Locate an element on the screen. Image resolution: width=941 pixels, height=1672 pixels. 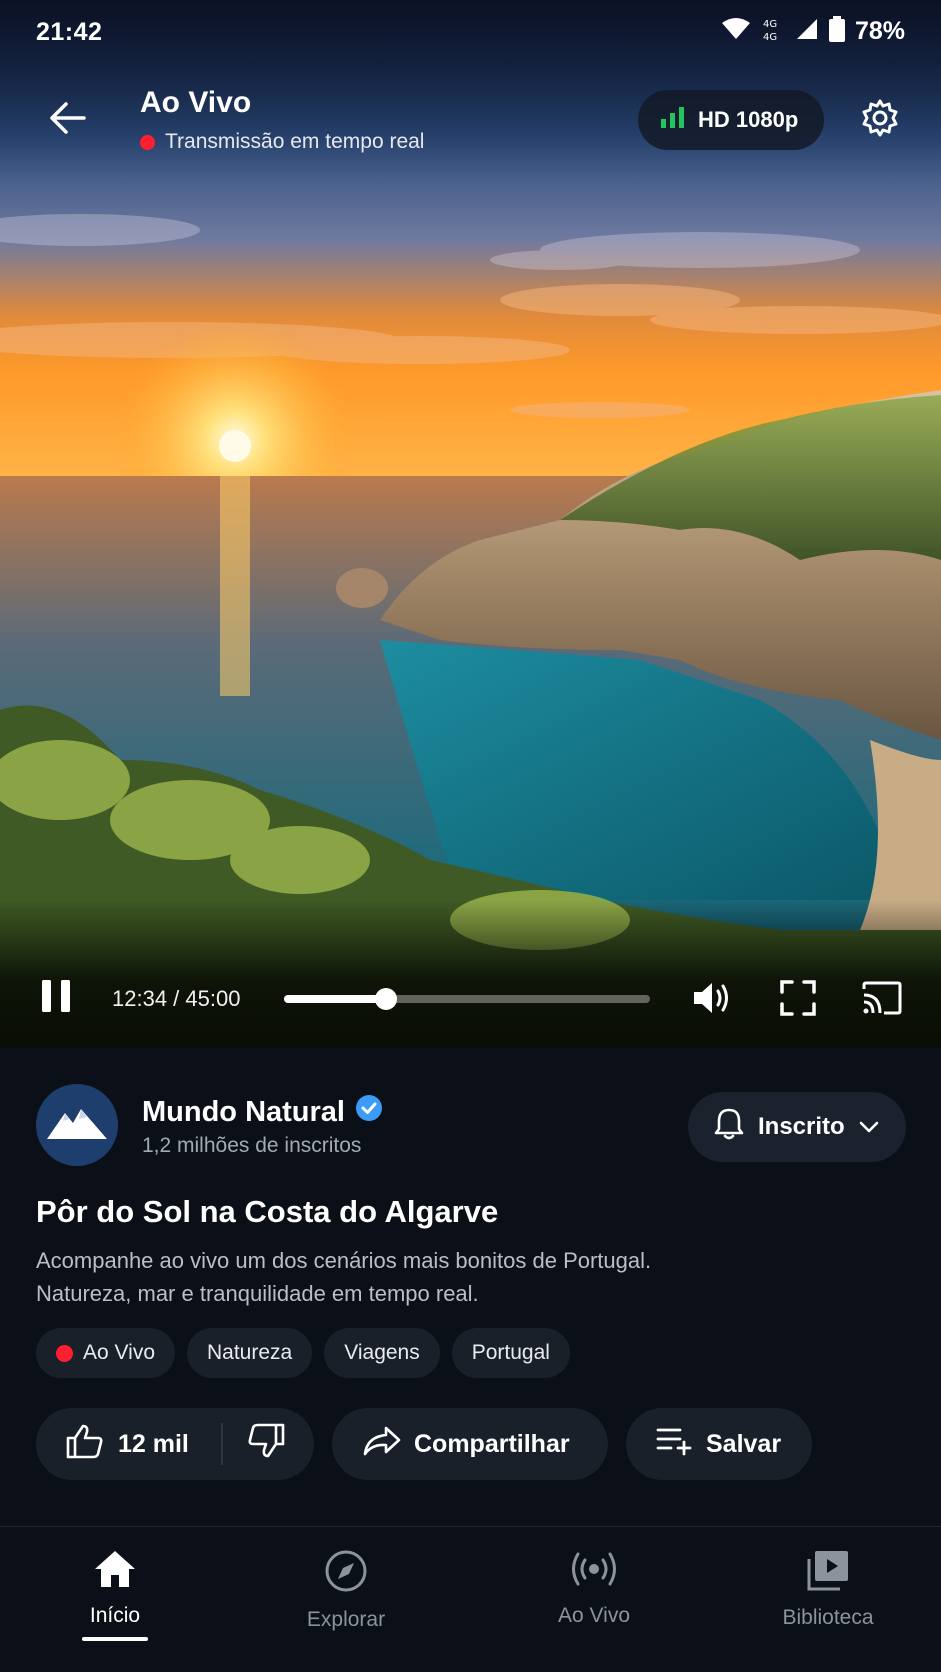
chip-label: Natureza is located at coordinates (250, 1352).